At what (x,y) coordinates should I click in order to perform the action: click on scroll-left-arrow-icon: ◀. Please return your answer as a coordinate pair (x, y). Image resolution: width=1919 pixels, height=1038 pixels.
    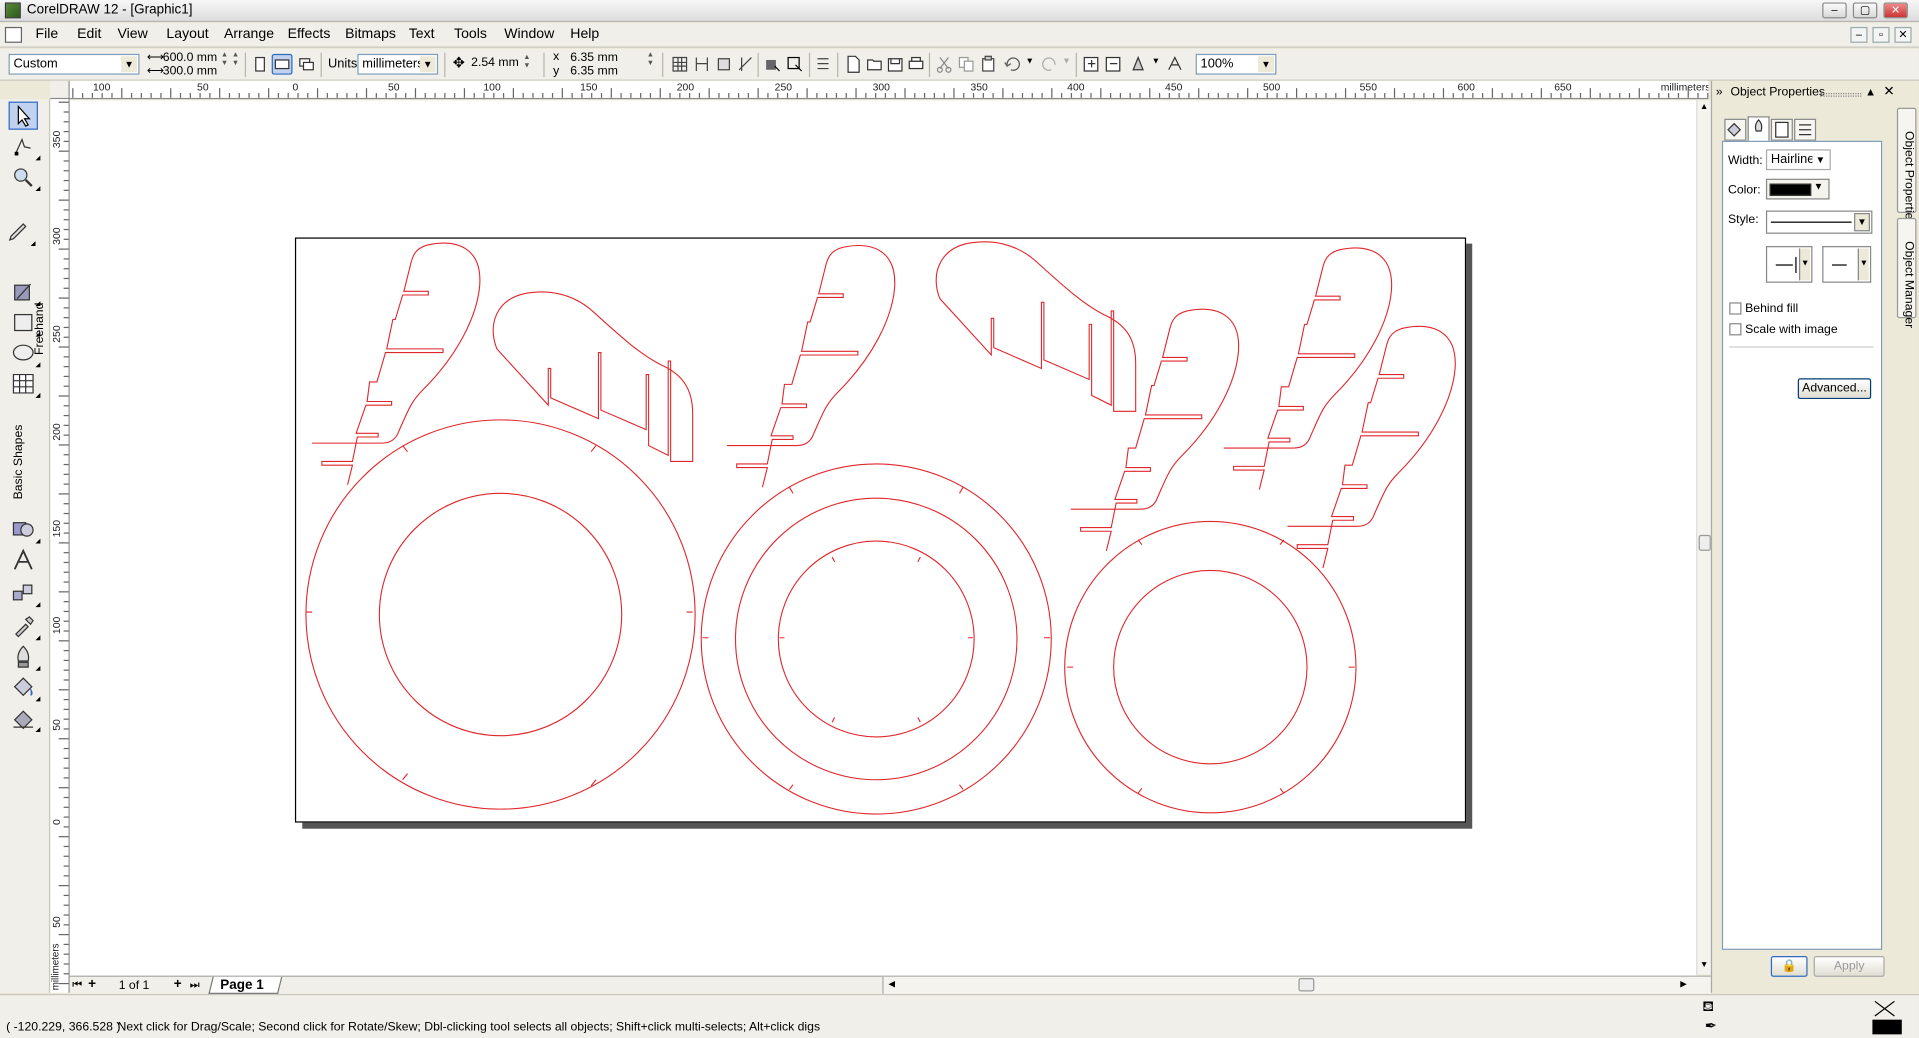
    Looking at the image, I should click on (891, 984).